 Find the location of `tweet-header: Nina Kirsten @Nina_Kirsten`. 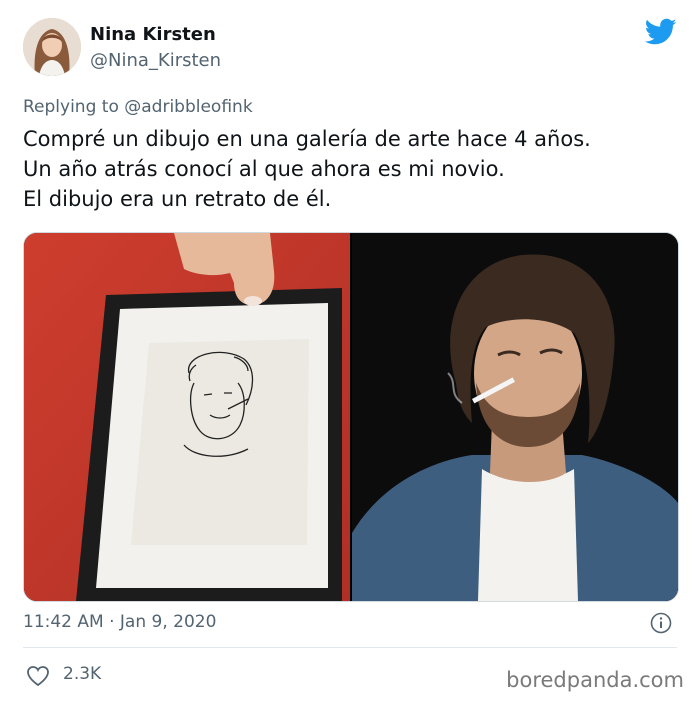

tweet-header: Nina Kirsten @Nina_Kirsten is located at coordinates (353, 49).